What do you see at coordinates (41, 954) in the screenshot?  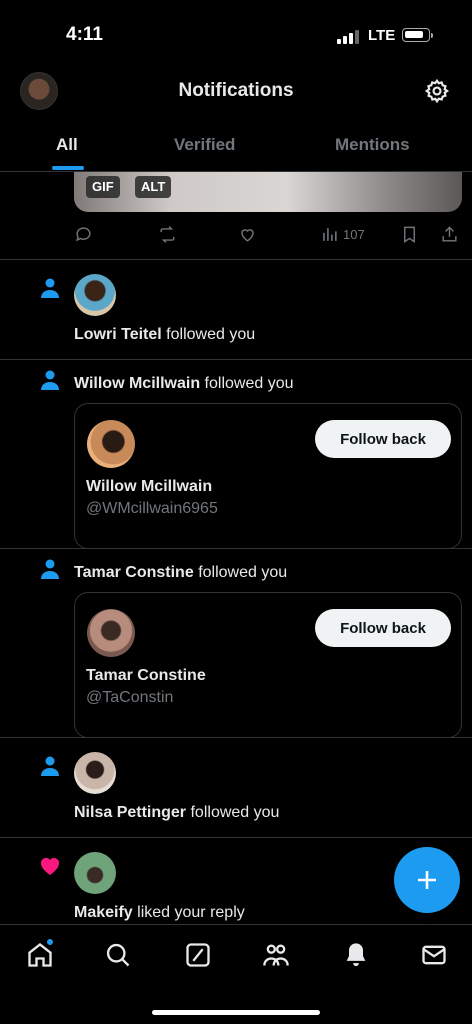 I see `nav-home` at bounding box center [41, 954].